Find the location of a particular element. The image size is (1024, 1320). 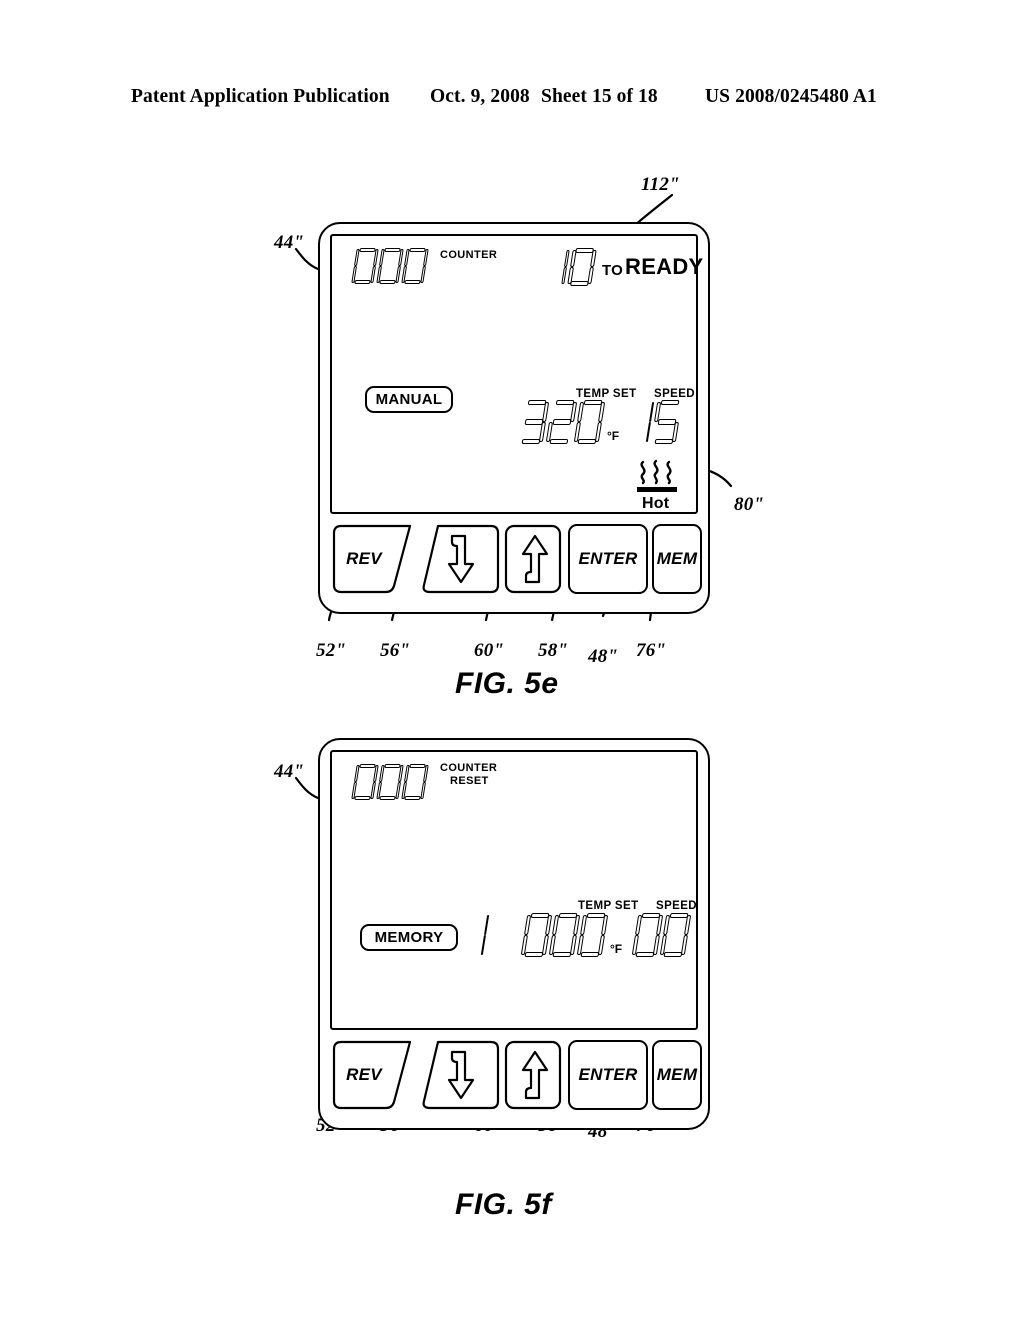

mode-indicator-manual: MANUAL is located at coordinates (409, 399).